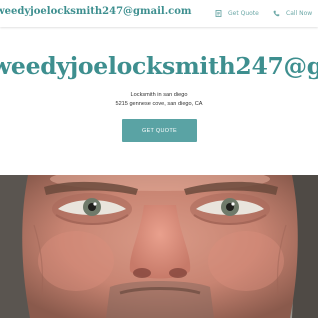  Describe the element at coordinates (159, 66) in the screenshot. I see `hero-title: weedyjoelocksmith247@gmail.com` at that location.